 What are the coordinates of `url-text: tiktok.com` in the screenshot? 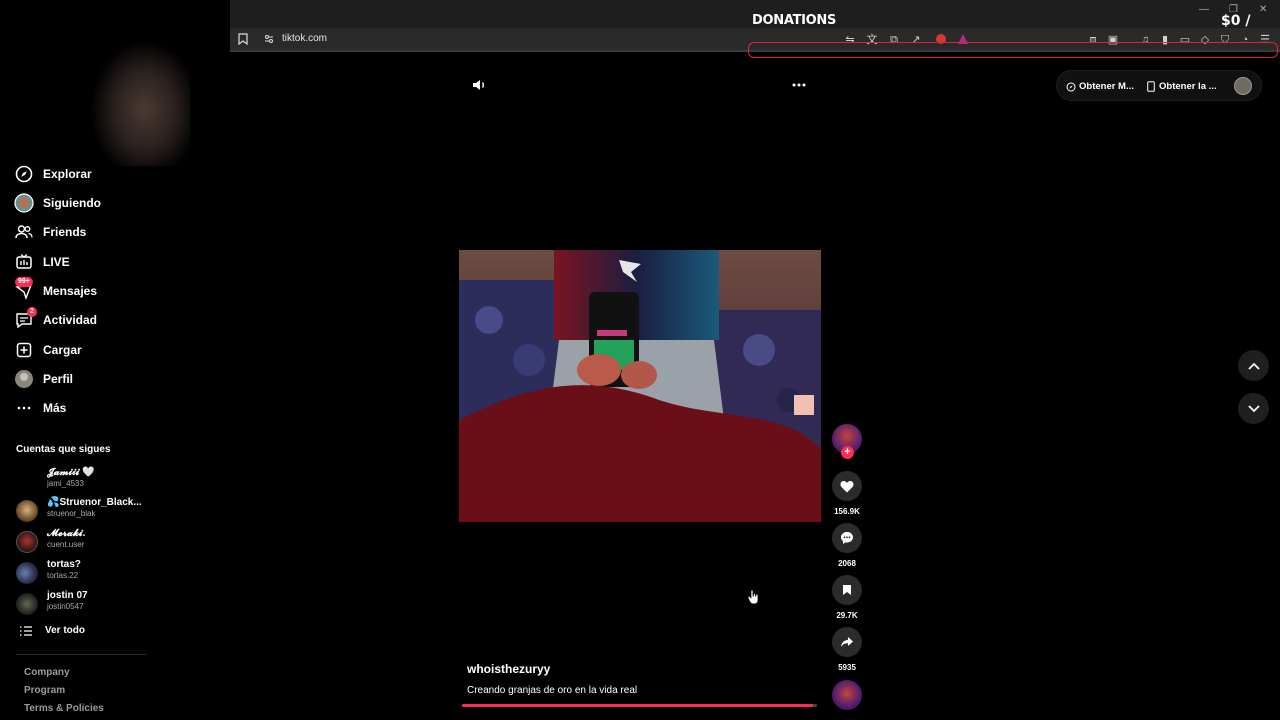 It's located at (304, 38).